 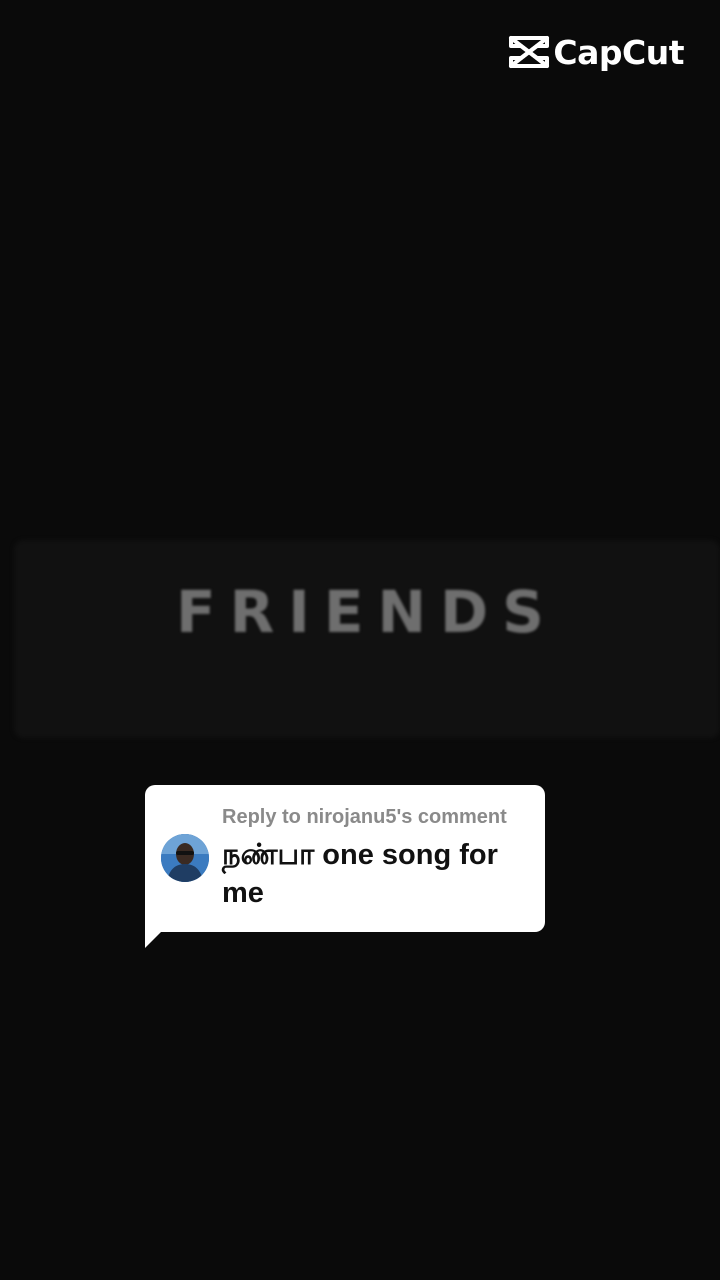 What do you see at coordinates (529, 52) in the screenshot?
I see `capcut-logo-icon` at bounding box center [529, 52].